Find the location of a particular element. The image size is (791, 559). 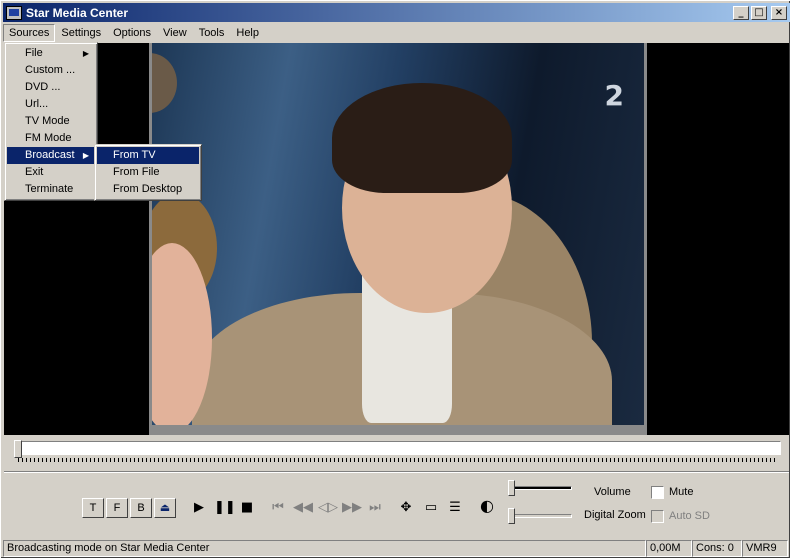

seek-bar is located at coordinates (396, 453).